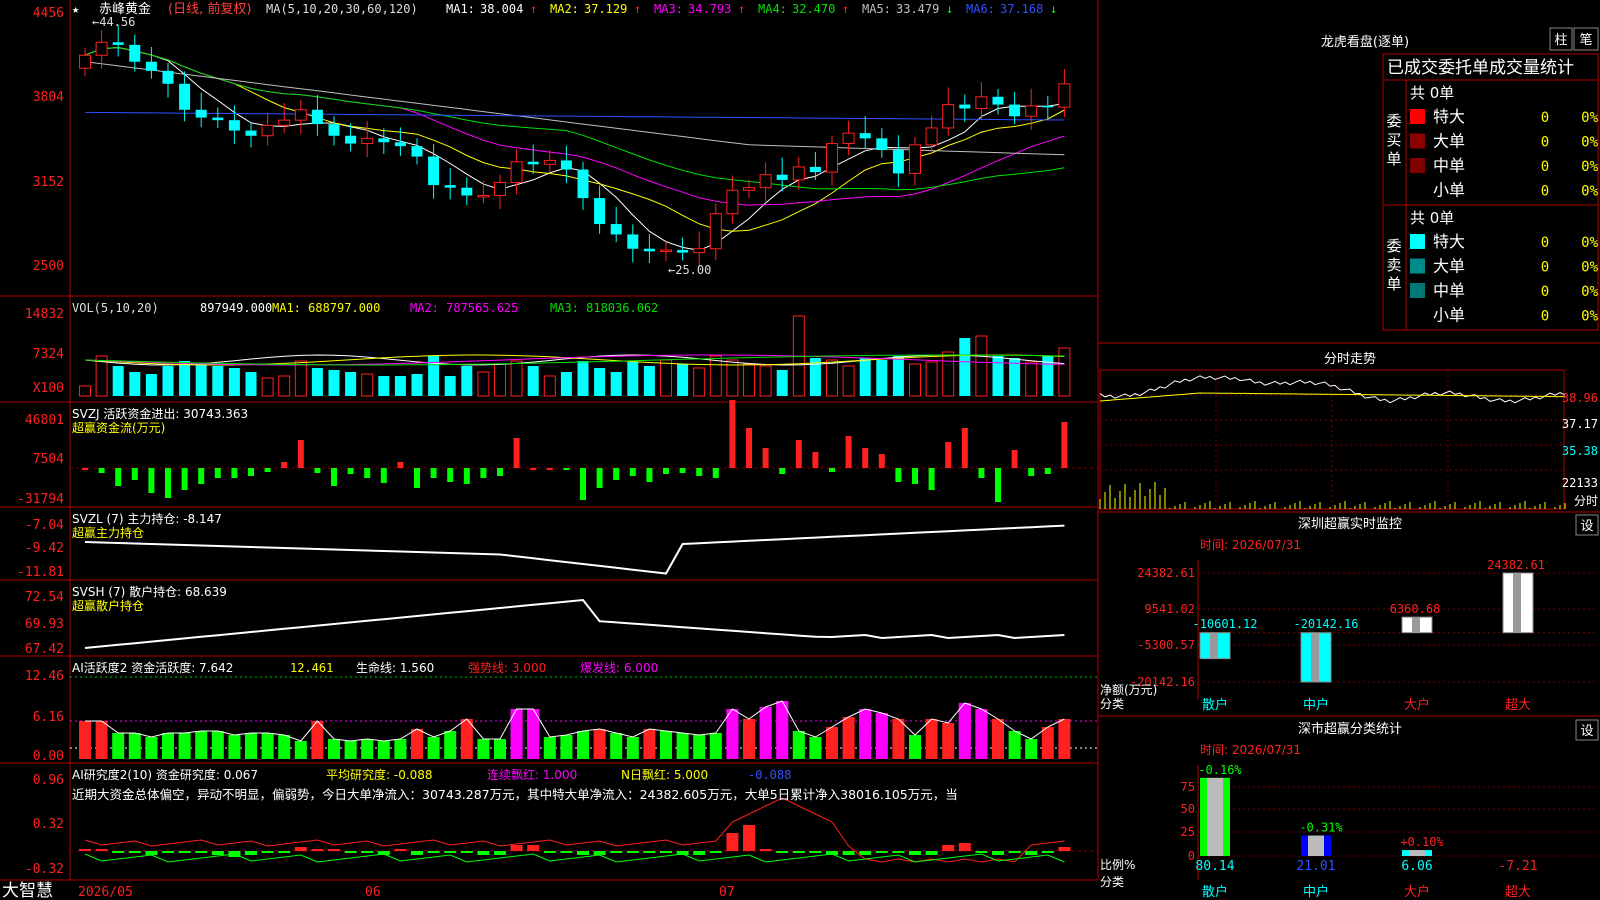  I want to click on svsh-panel, so click(574, 623).